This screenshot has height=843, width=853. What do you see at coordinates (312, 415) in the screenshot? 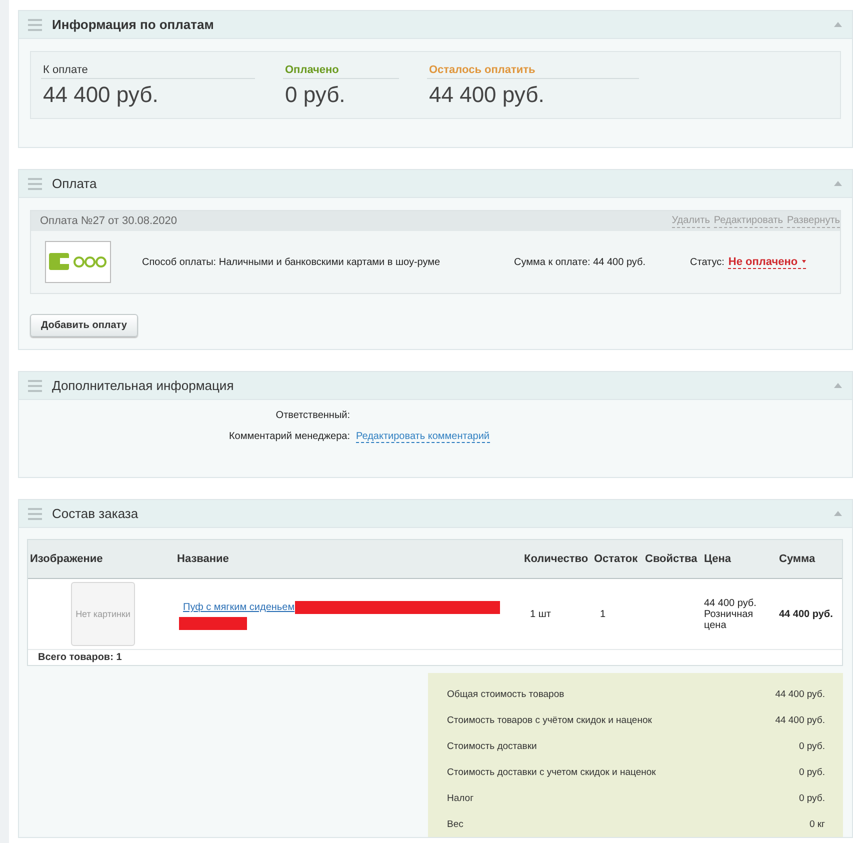
I see `field-label: Ответственный:` at bounding box center [312, 415].